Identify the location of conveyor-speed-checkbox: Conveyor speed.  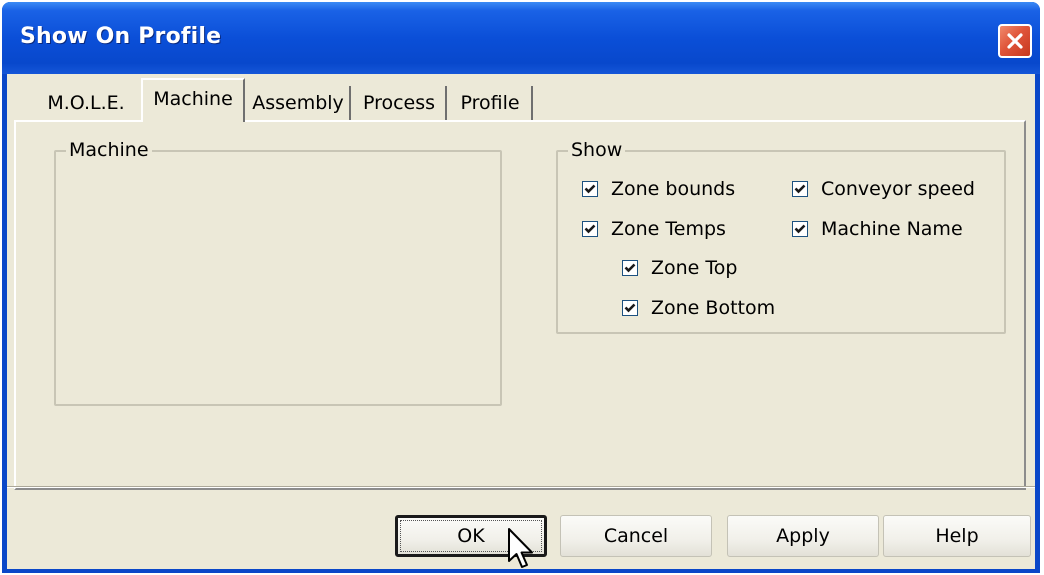
(883, 189).